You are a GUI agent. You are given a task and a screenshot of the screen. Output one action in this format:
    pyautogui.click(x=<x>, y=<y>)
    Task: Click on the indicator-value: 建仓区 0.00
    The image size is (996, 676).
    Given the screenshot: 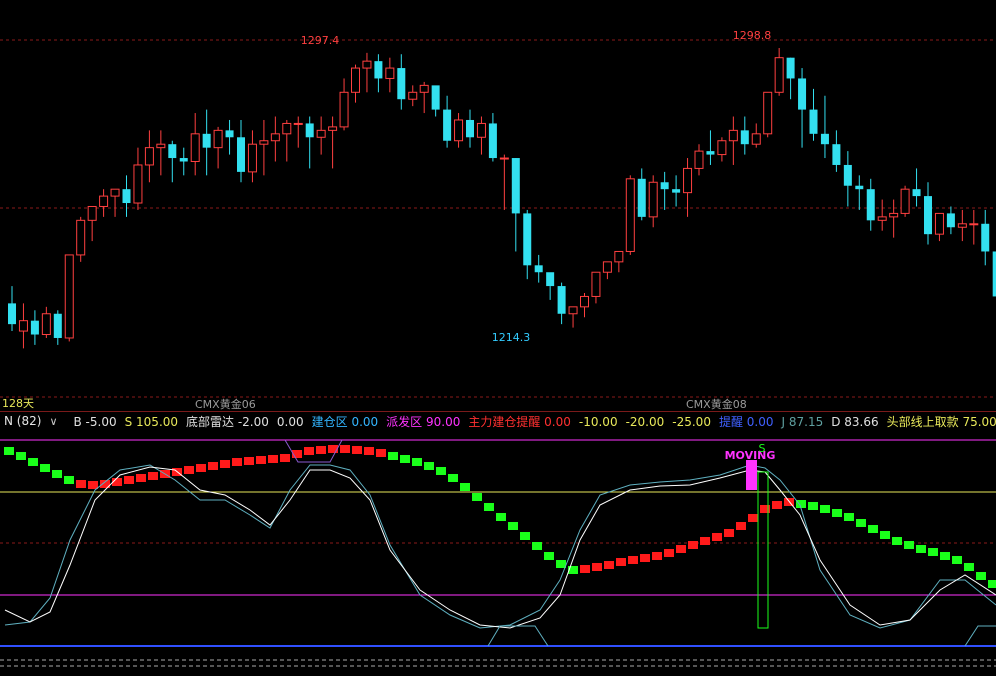 What is the action you would take?
    pyautogui.click(x=345, y=421)
    